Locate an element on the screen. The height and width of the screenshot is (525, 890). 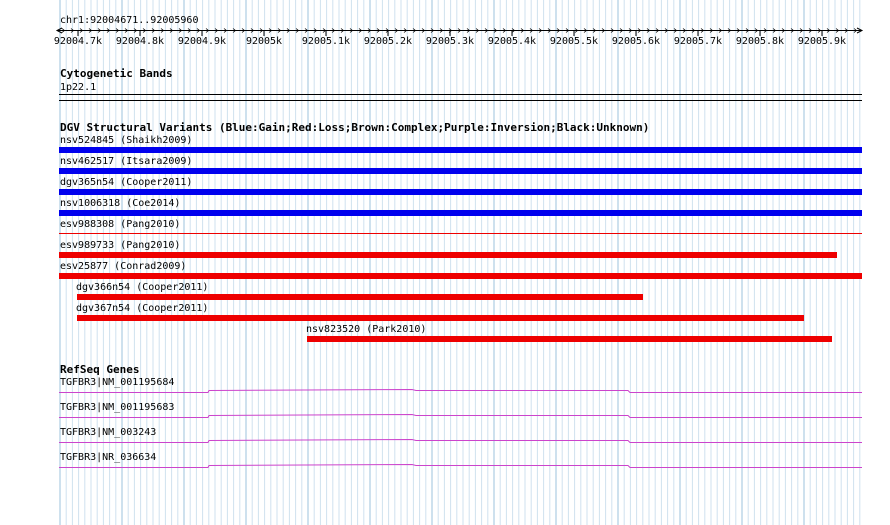
ruler-tick-label: 92005.3k is located at coordinates (450, 41).